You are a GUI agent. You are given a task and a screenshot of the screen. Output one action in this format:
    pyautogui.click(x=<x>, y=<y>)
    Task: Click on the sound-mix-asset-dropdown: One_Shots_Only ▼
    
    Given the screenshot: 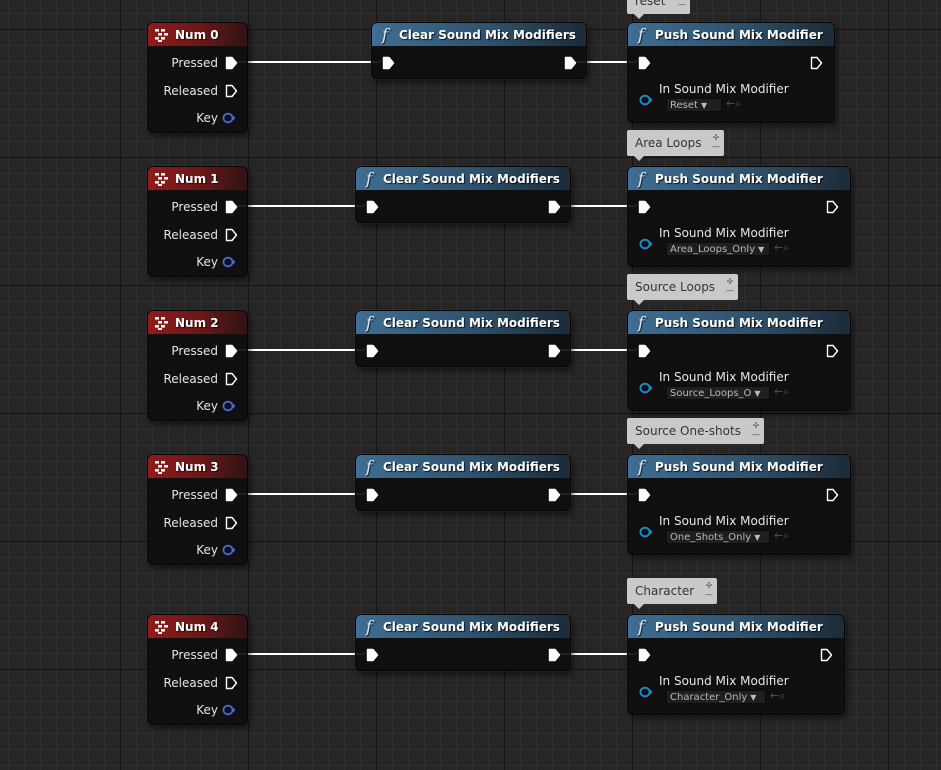 What is the action you would take?
    pyautogui.click(x=718, y=537)
    